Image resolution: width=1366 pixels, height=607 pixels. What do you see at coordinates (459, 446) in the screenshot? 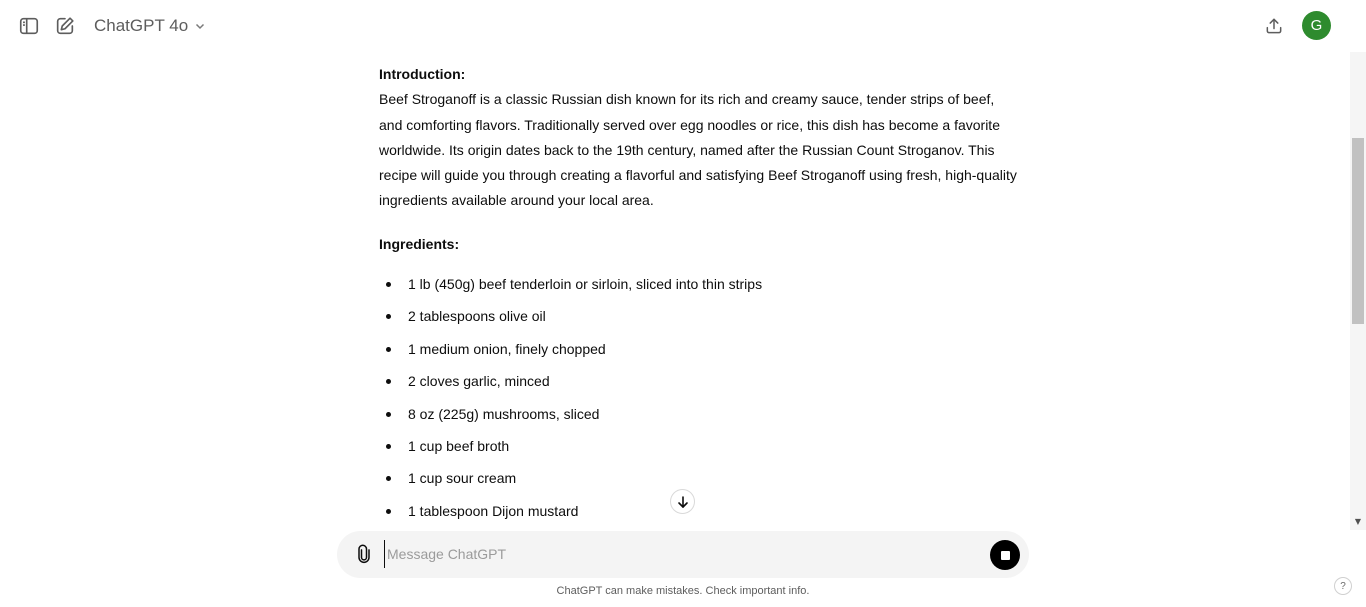
I see `ingredient-text: 1 cup beef broth` at bounding box center [459, 446].